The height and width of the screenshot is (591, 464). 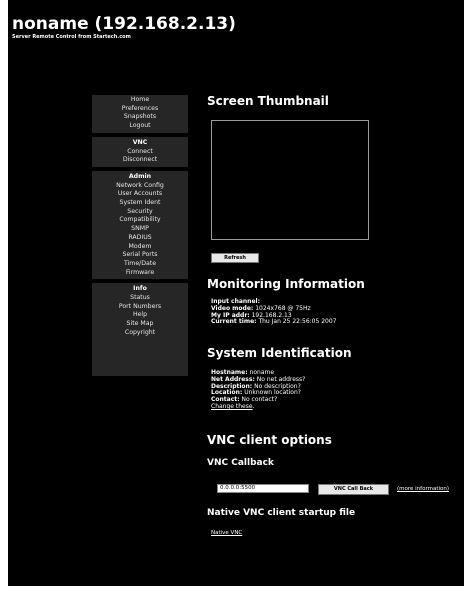 I want to click on sidebar-item-time-date: Time/Date, so click(x=140, y=264).